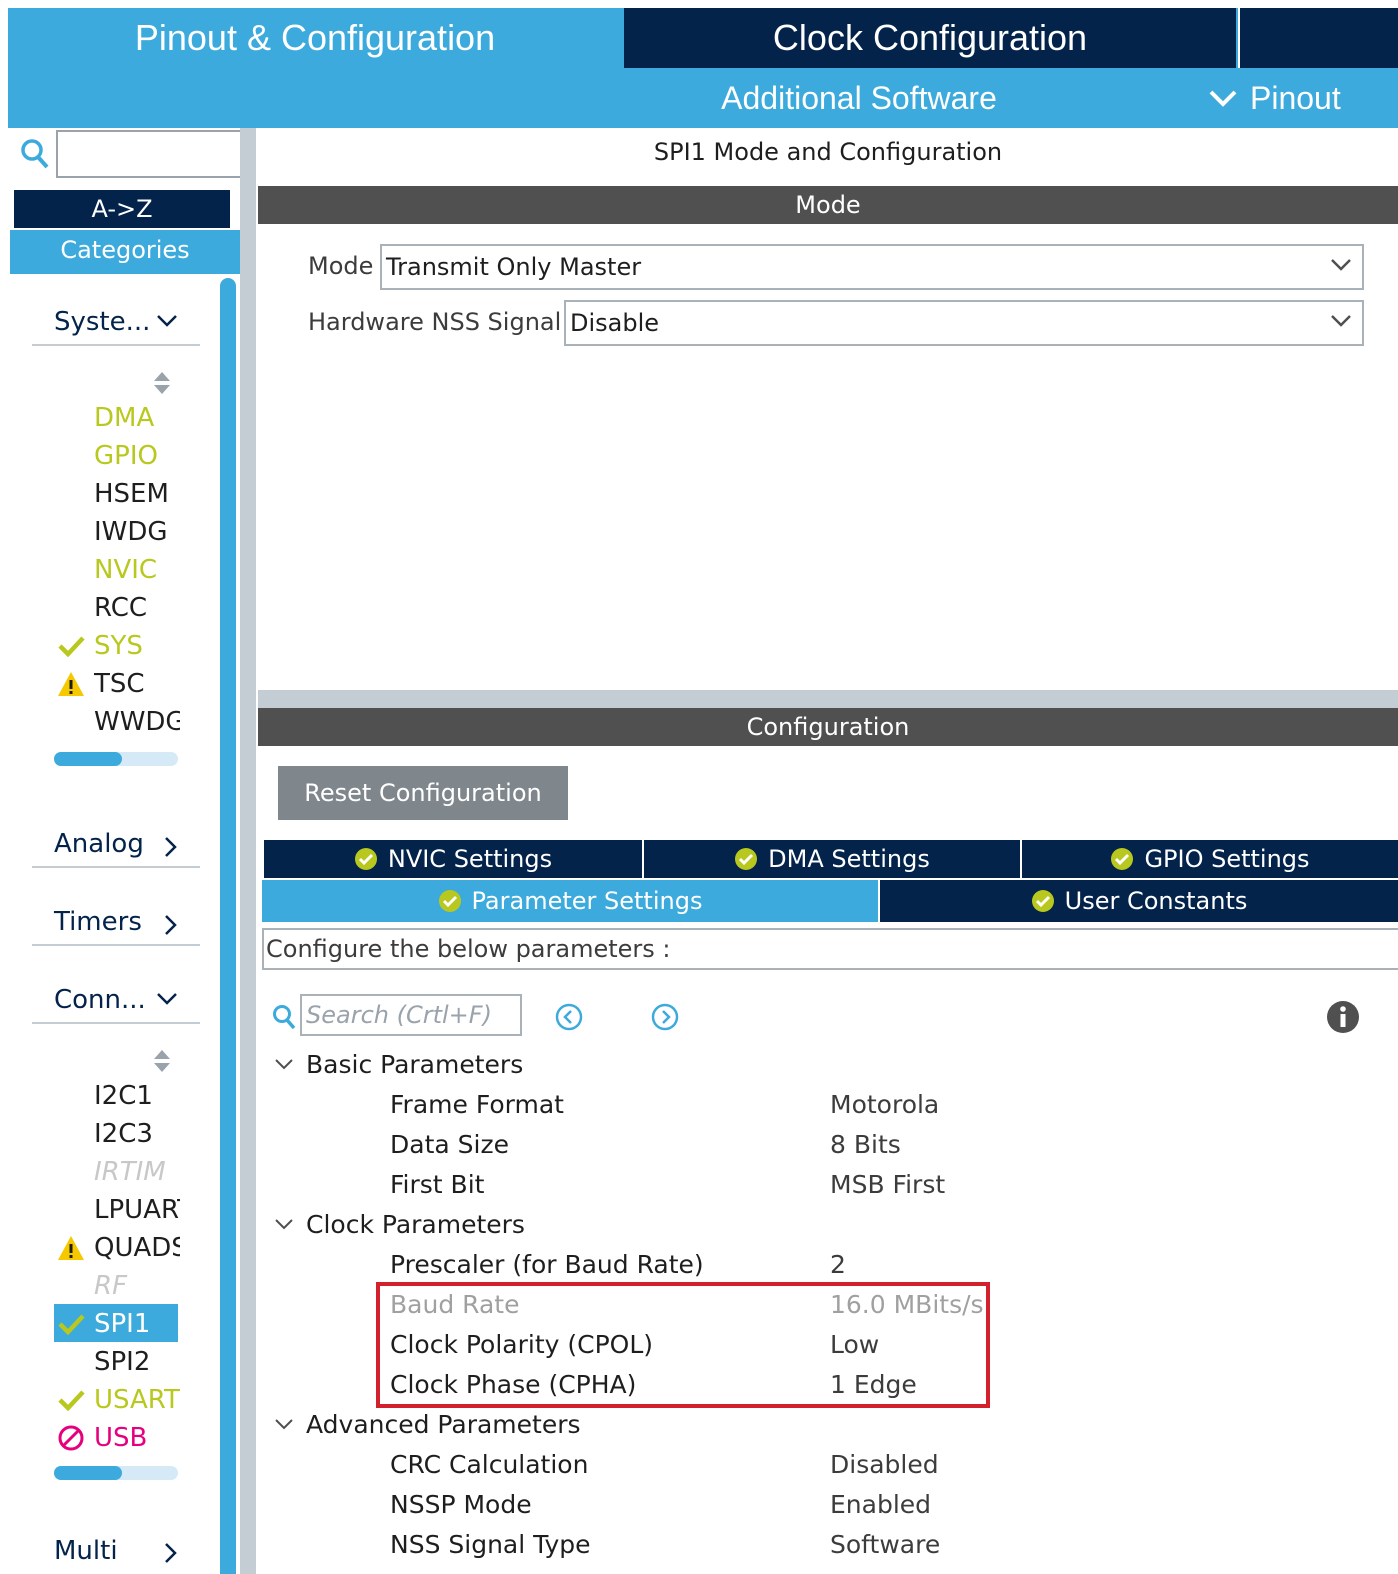 This screenshot has height=1574, width=1398. What do you see at coordinates (587, 901) in the screenshot?
I see `tab-label: Parameter Settings` at bounding box center [587, 901].